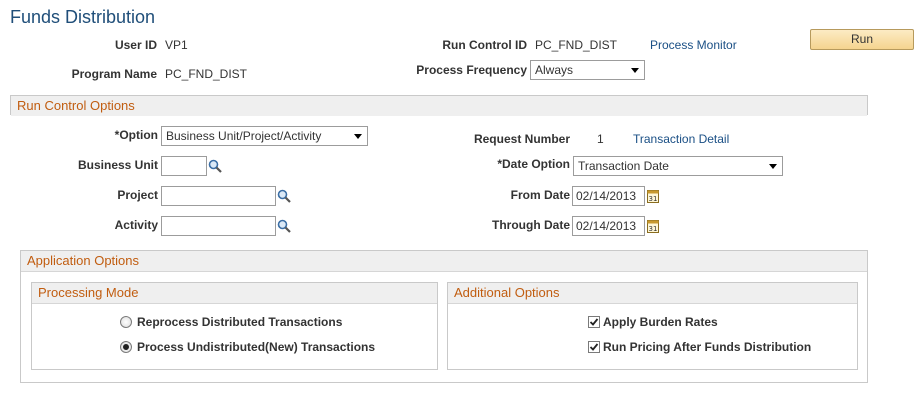  Describe the element at coordinates (126, 322) in the screenshot. I see `reprocess-distributed-radio` at that location.